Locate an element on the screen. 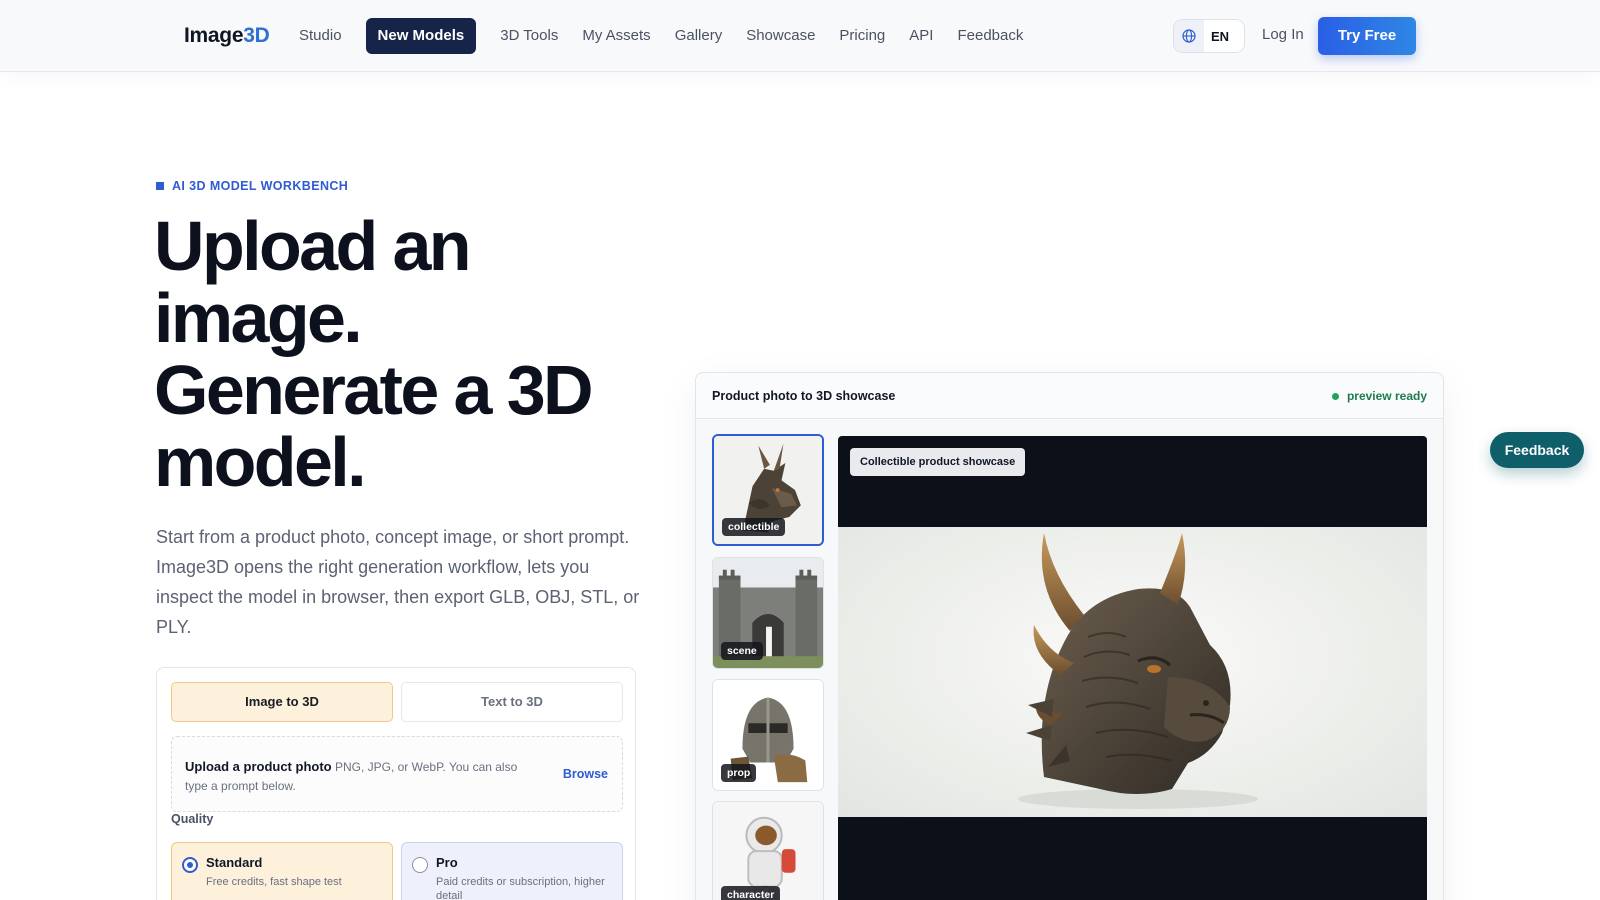 The image size is (1600, 900). thumbnail-prop: prop is located at coordinates (768, 735).